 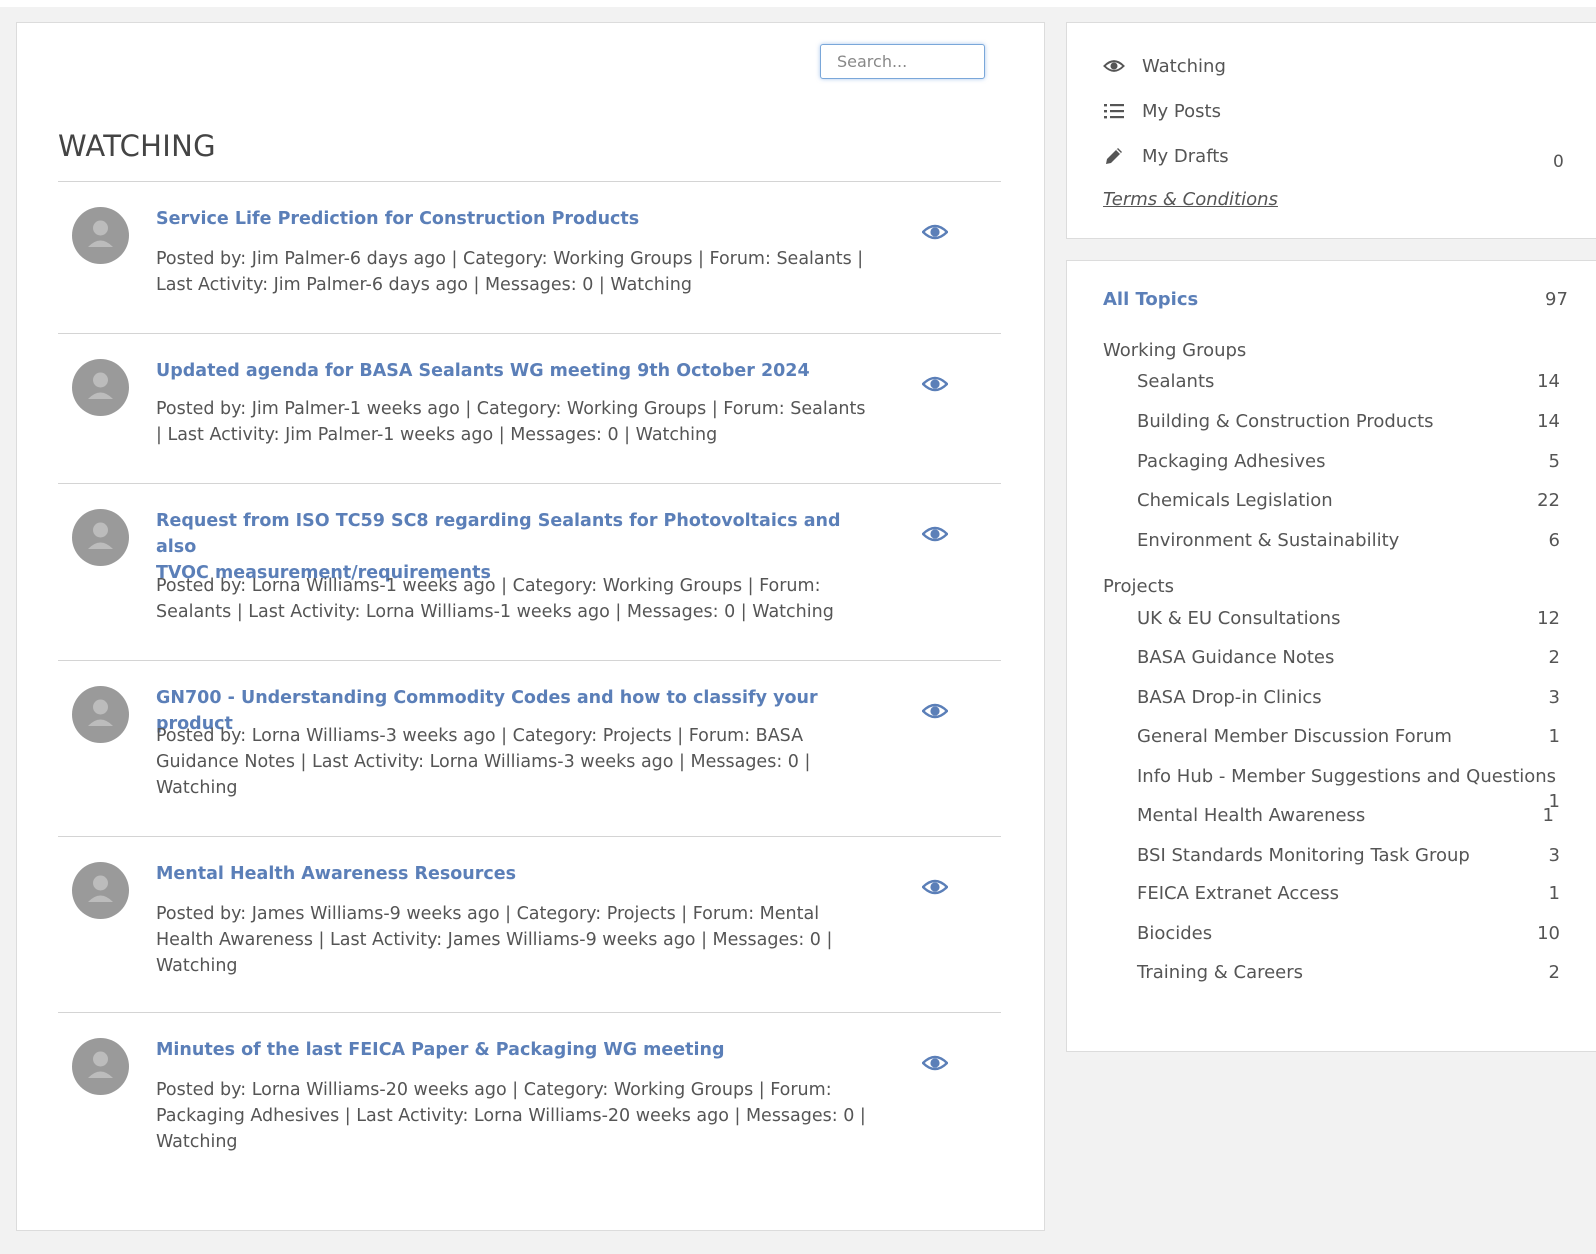 I want to click on forum-count: 22, so click(x=1548, y=500).